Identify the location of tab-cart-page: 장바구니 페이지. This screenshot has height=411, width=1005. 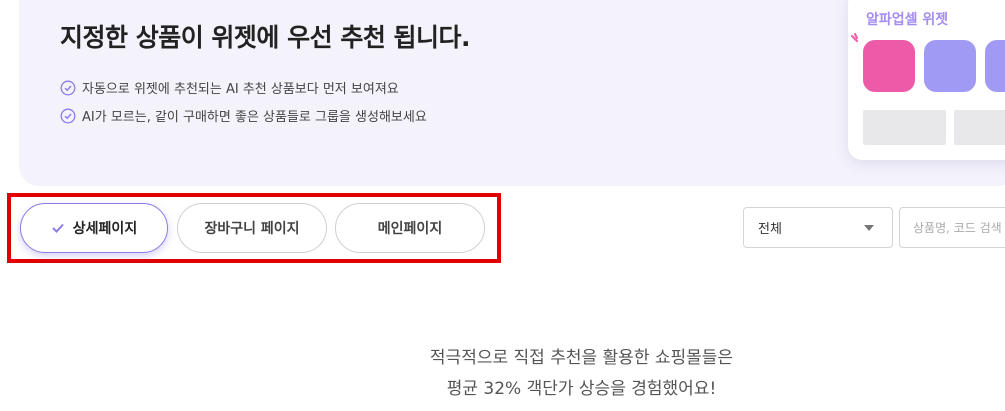
(252, 228).